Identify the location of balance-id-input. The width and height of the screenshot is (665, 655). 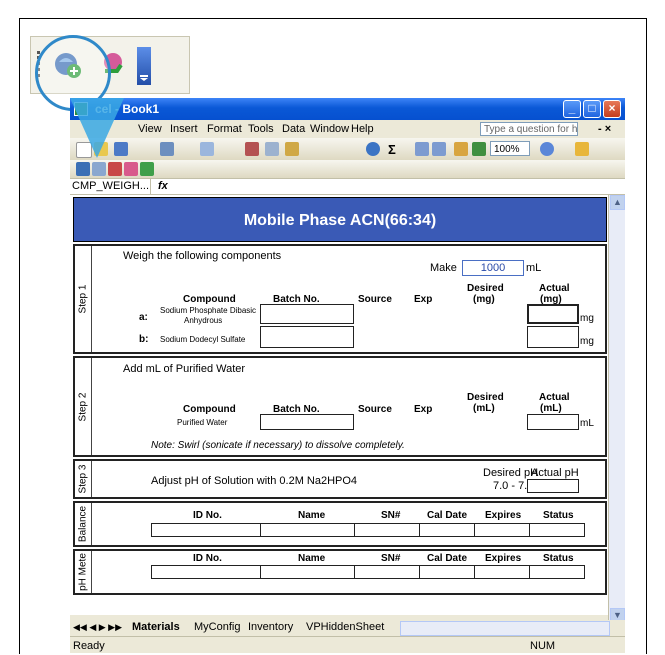
(206, 530).